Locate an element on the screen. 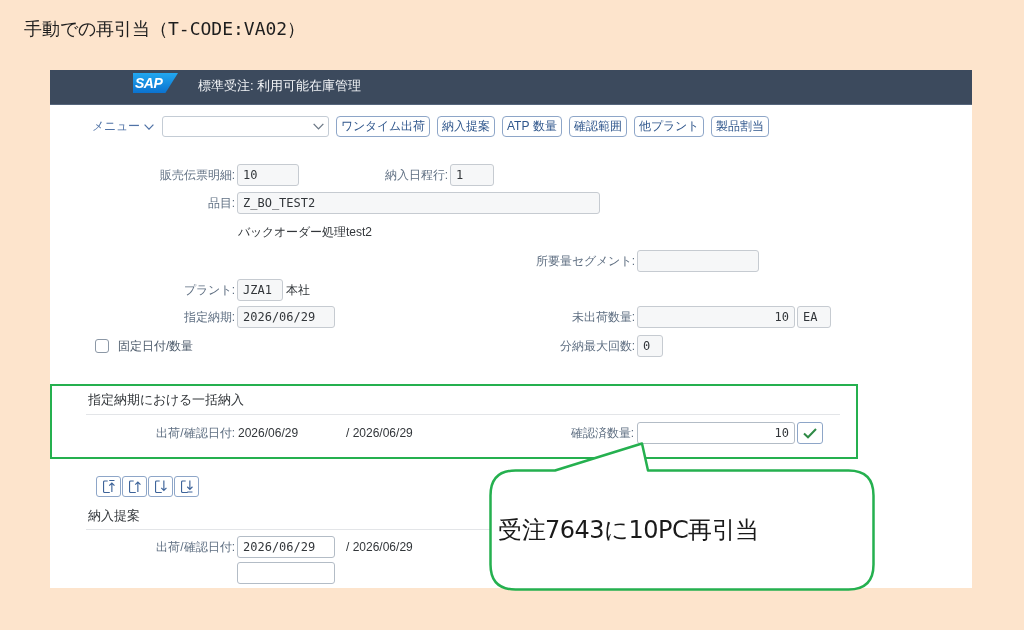  section-title: 指定納期における一括納入 is located at coordinates (166, 400).